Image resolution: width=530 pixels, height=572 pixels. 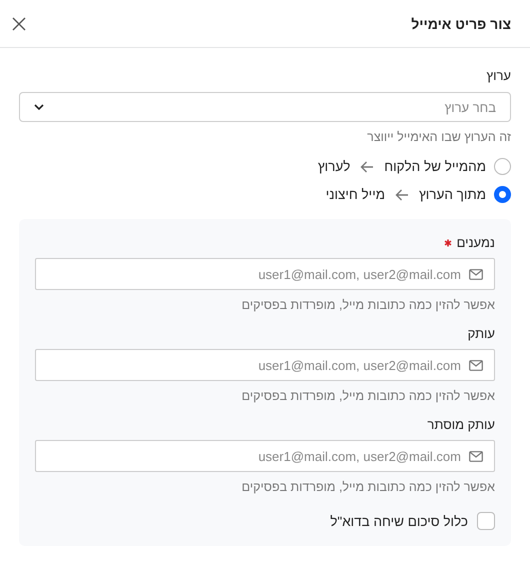 What do you see at coordinates (334, 166) in the screenshot?
I see `option-label: לערוץ` at bounding box center [334, 166].